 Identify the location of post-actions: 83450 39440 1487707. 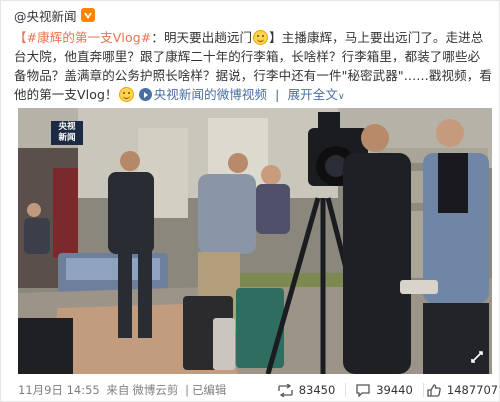
(384, 390).